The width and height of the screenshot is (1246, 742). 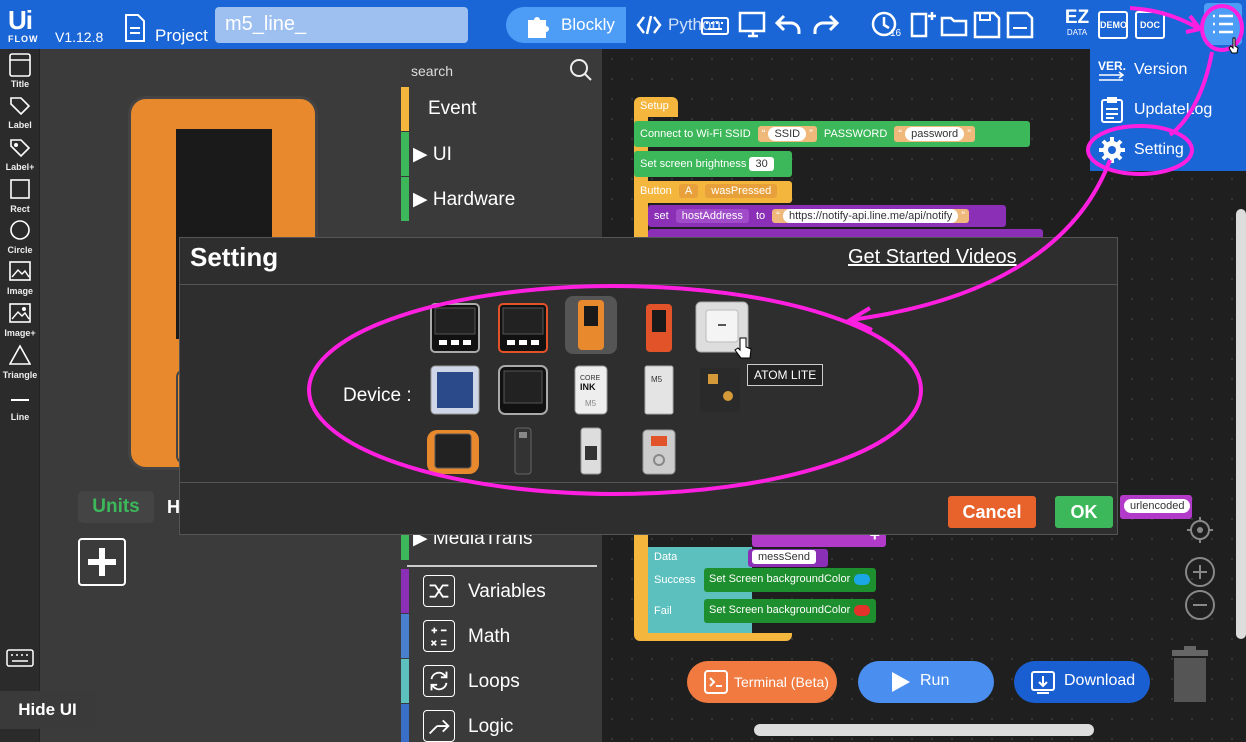 What do you see at coordinates (1168, 110) in the screenshot?
I see `menu-item-updatelog: UpdateLog` at bounding box center [1168, 110].